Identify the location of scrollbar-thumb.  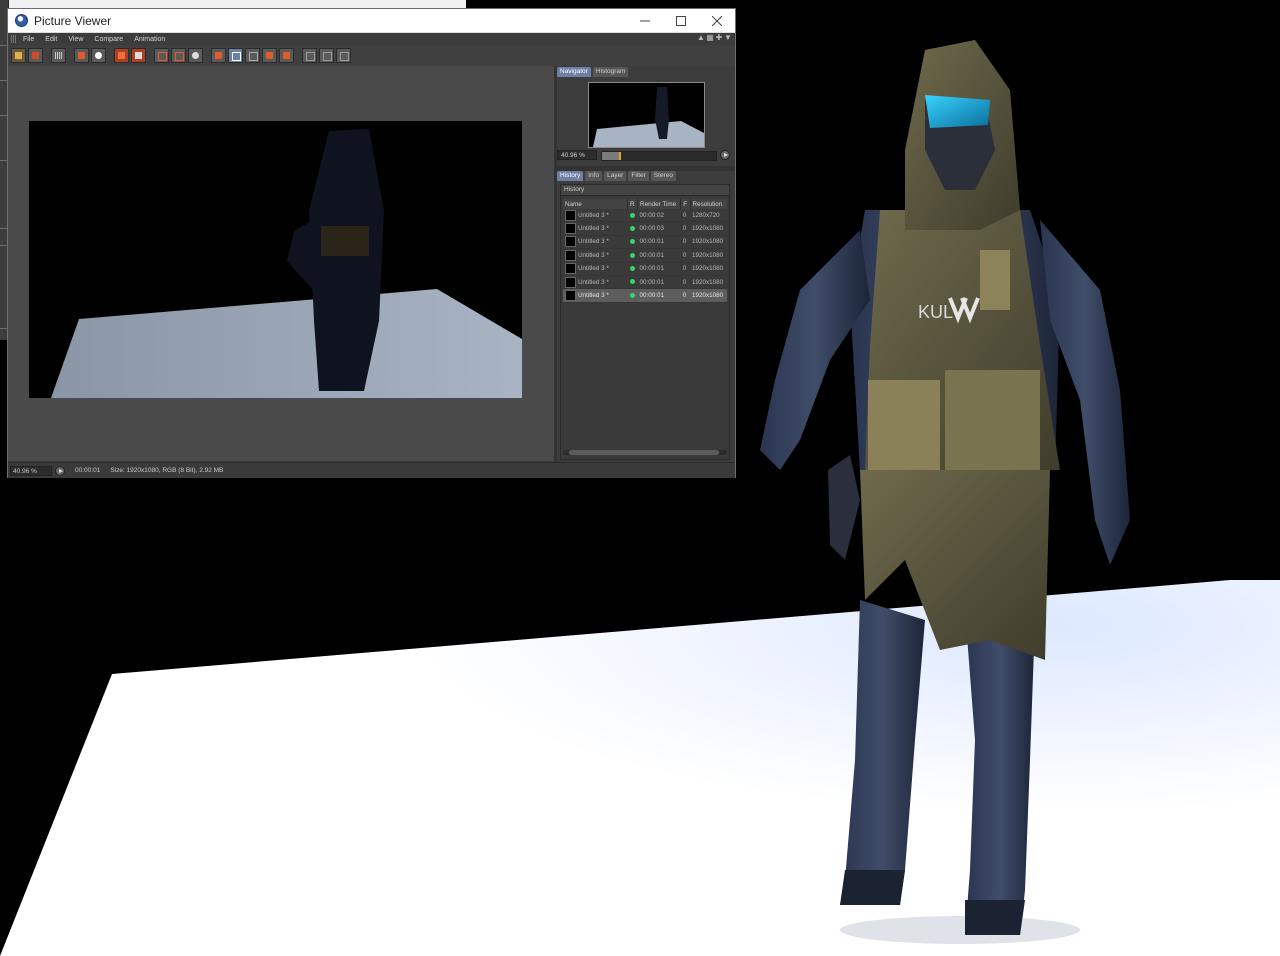
(644, 452).